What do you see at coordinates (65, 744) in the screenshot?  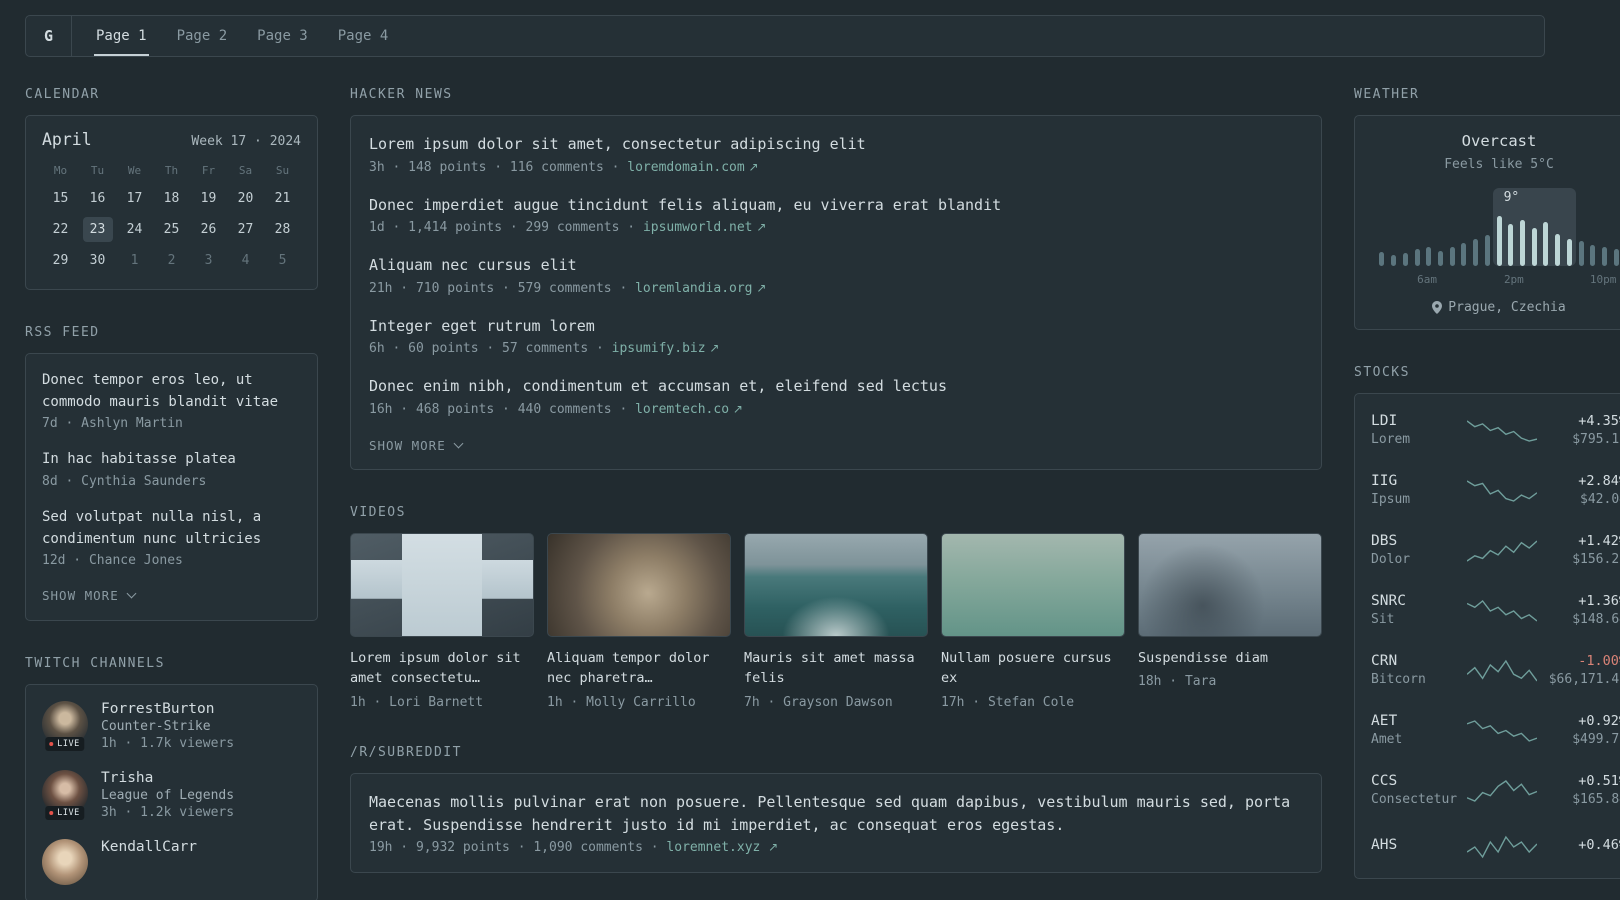 I see `live-badge: LIVE` at bounding box center [65, 744].